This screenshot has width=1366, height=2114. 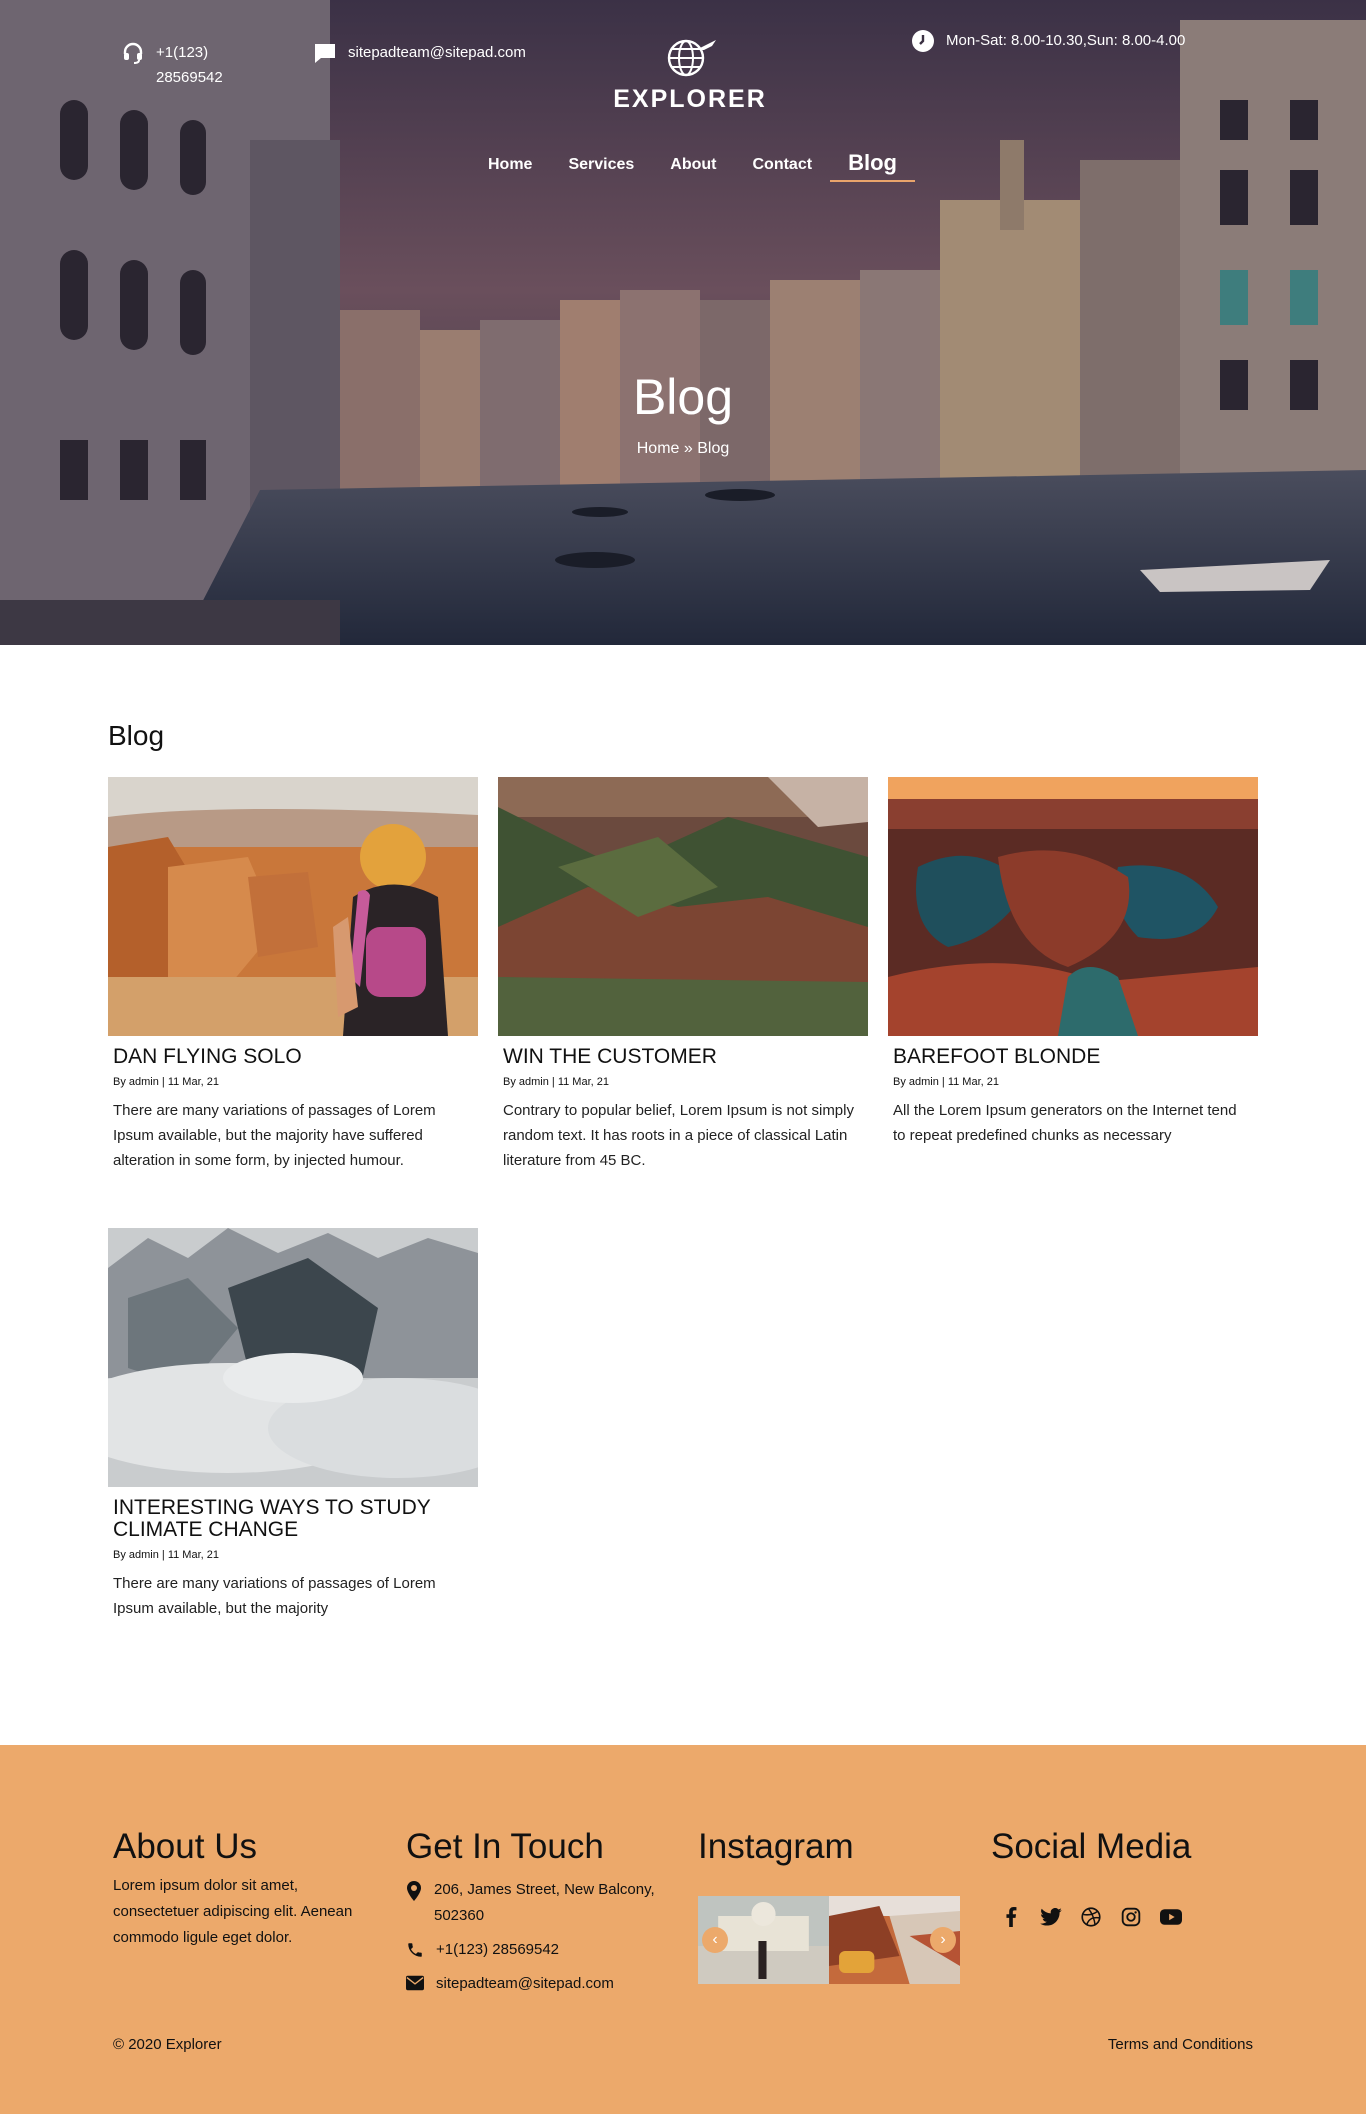 I want to click on main-nav: Home Services About Contact Blog, so click(x=692, y=164).